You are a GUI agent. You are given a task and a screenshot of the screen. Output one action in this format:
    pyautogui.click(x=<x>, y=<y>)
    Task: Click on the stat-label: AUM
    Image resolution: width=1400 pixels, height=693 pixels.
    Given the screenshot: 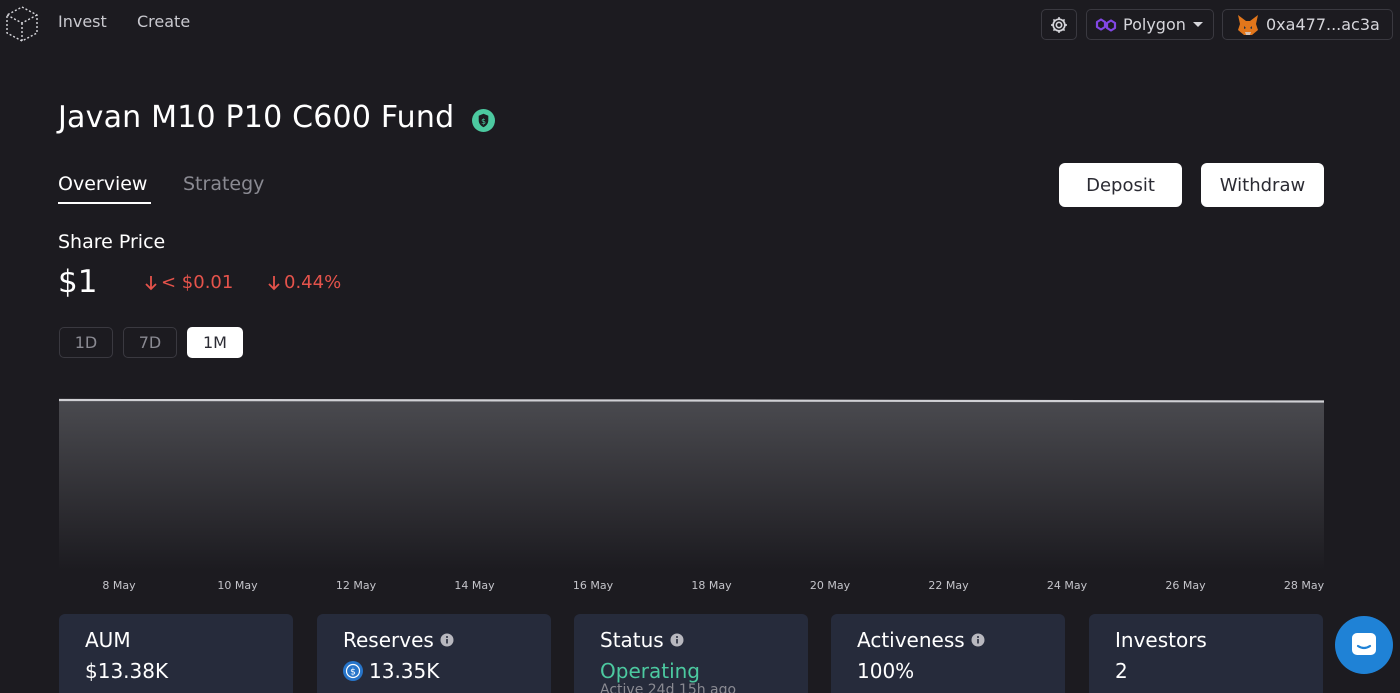 What is the action you would take?
    pyautogui.click(x=108, y=640)
    